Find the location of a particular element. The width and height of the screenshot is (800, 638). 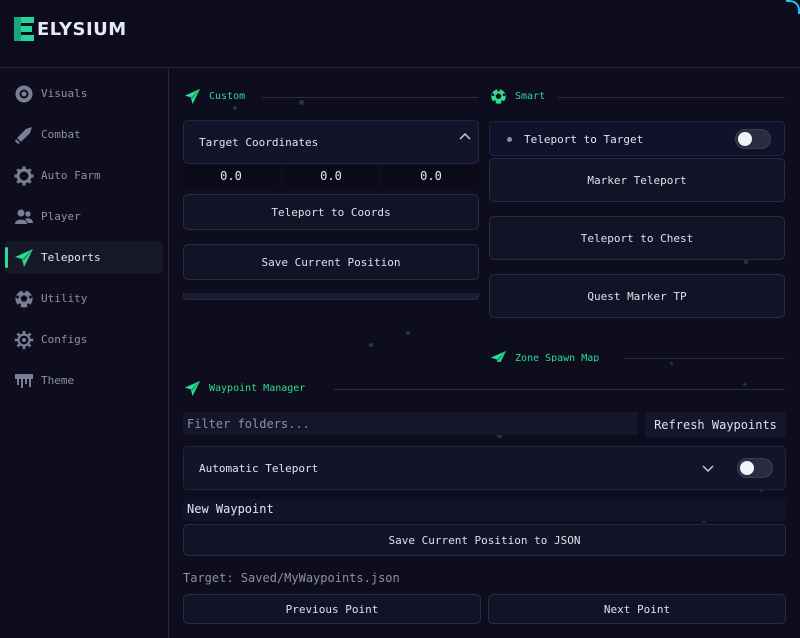

marker-teleport-button: Marker Teleport is located at coordinates (637, 180).